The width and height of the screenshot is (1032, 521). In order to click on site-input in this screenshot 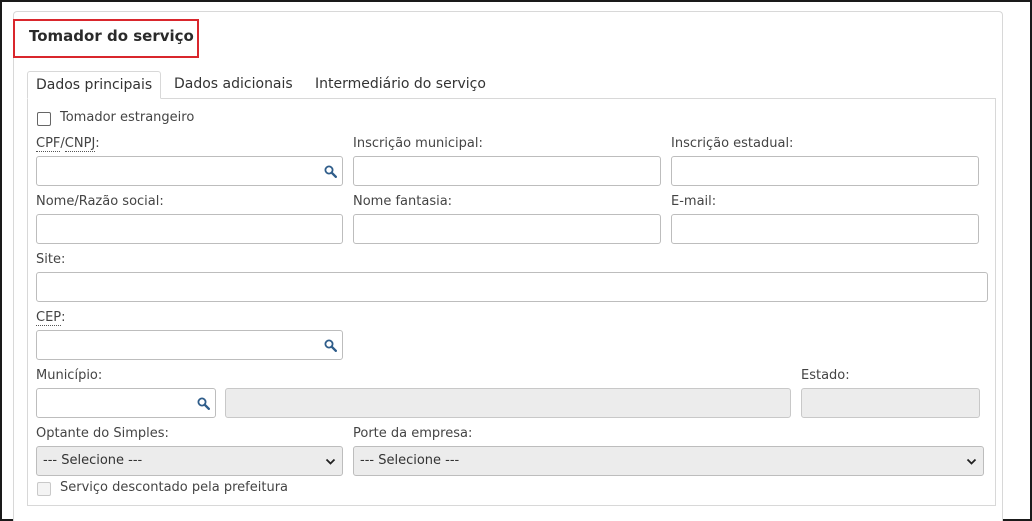, I will do `click(512, 287)`.